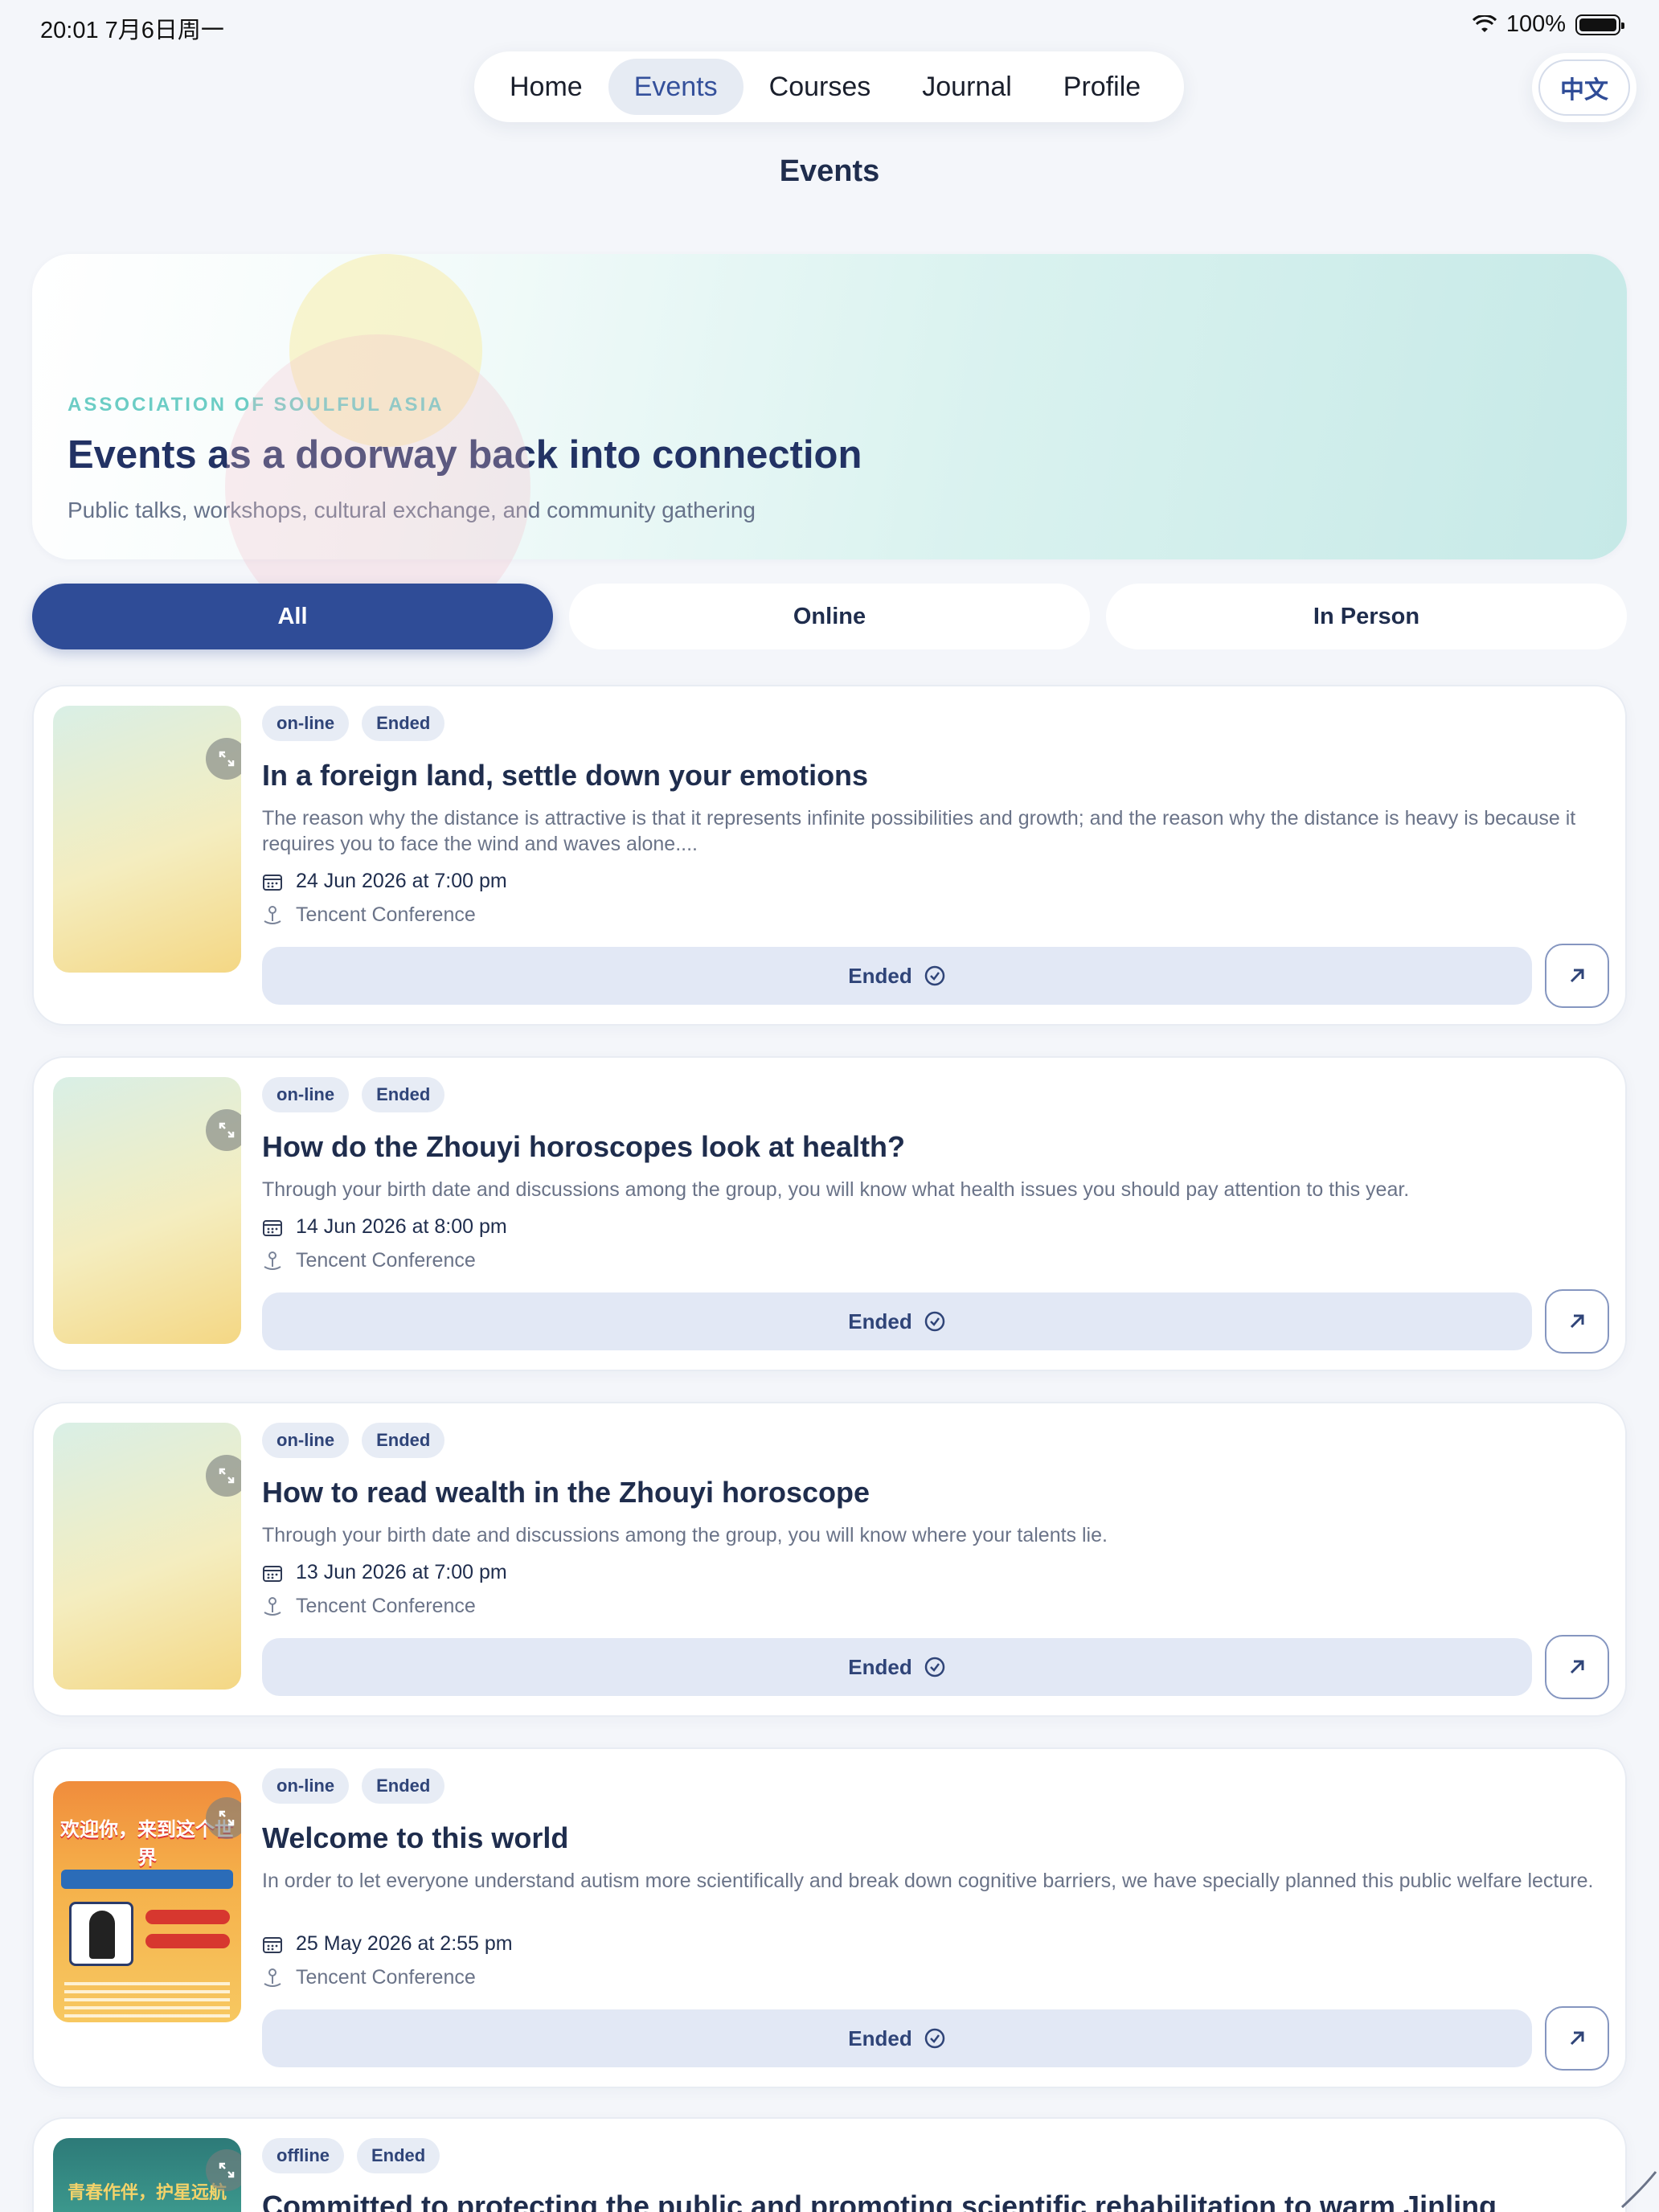 This screenshot has width=1659, height=2212. I want to click on status-bar: 20:01 7月6日周一 100%, so click(829, 26).